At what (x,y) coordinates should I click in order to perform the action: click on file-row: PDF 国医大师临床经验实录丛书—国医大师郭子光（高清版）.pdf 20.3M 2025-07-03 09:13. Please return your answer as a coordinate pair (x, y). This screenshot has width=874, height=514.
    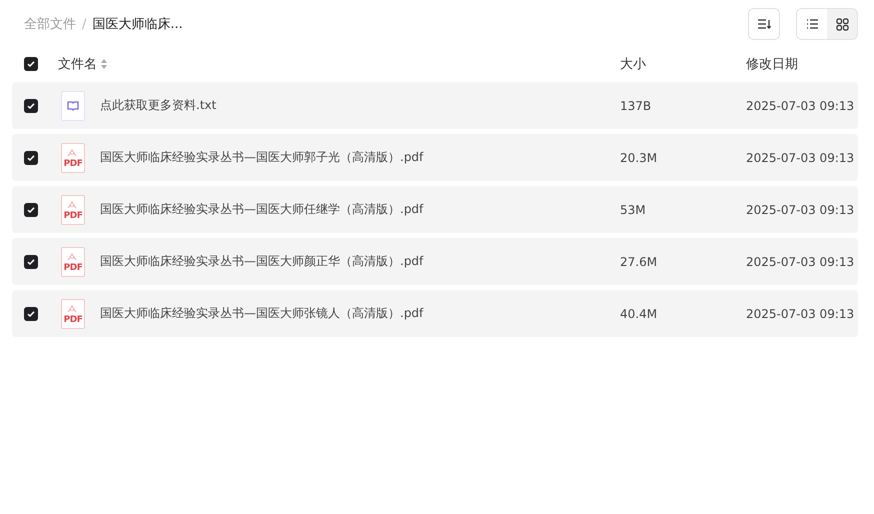
    Looking at the image, I should click on (435, 157).